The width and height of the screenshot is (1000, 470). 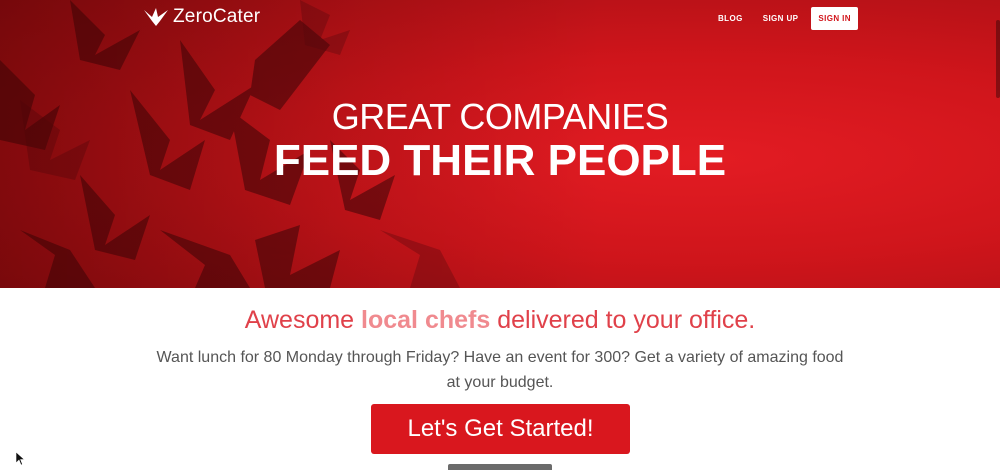 What do you see at coordinates (426, 320) in the screenshot?
I see `tagline-highlight: local chefs` at bounding box center [426, 320].